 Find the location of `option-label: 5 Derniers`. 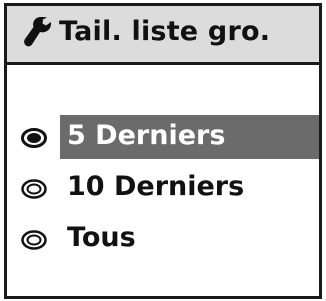

option-label: 5 Derniers is located at coordinates (146, 135).